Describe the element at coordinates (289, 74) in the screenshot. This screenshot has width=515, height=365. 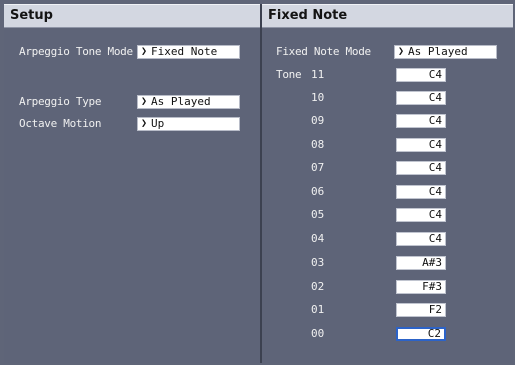
I see `tone-label: Tone` at that location.